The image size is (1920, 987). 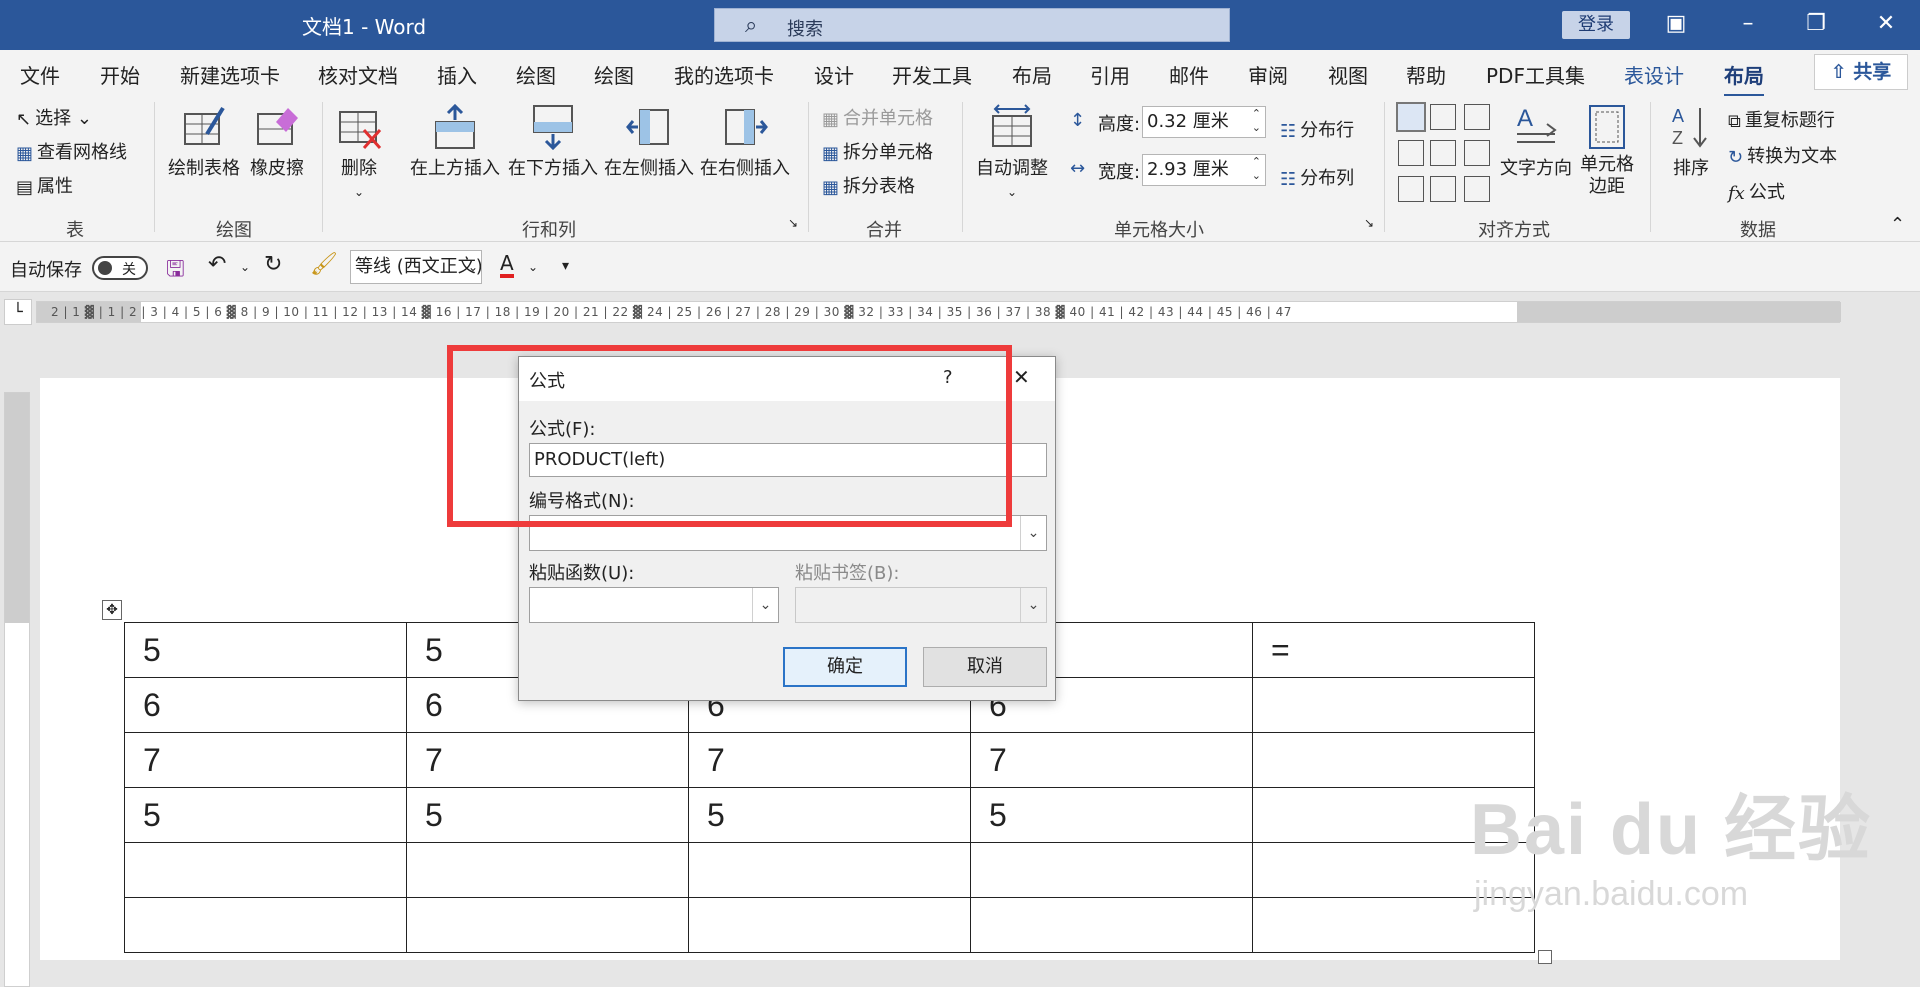 I want to click on select-button: ↖ 选择 ⌄, so click(x=54, y=117).